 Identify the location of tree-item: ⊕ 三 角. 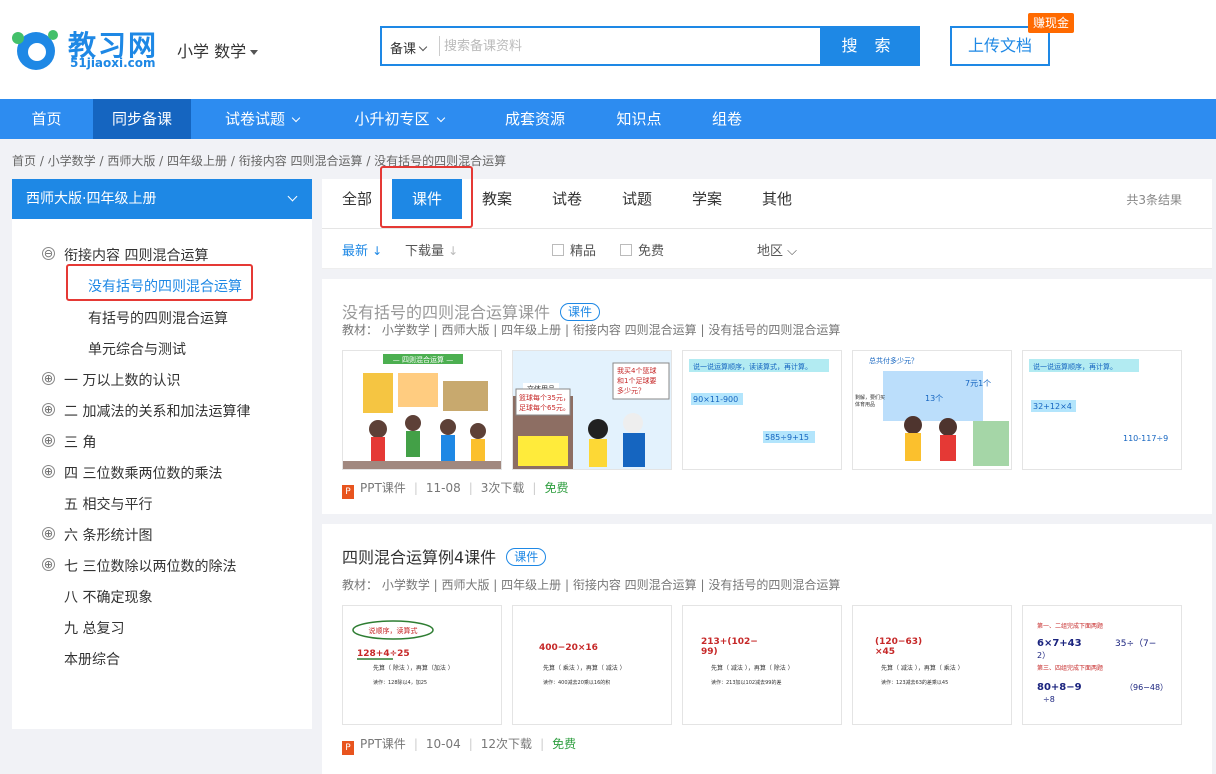
(69, 442).